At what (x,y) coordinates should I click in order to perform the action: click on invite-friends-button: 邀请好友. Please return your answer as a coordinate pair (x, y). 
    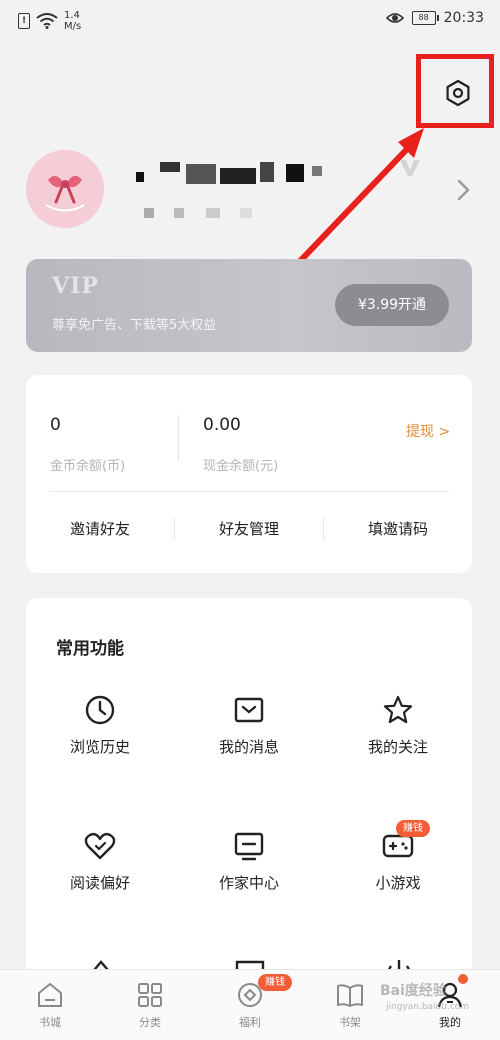
    Looking at the image, I should click on (100, 529).